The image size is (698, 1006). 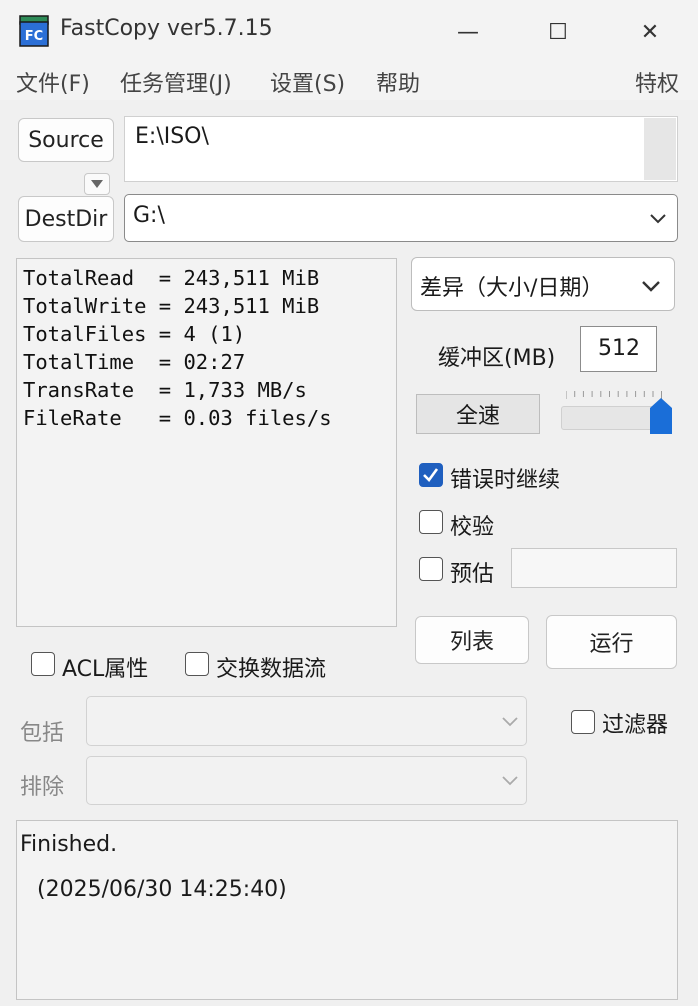 What do you see at coordinates (43, 664) in the screenshot?
I see `acl-checkbox` at bounding box center [43, 664].